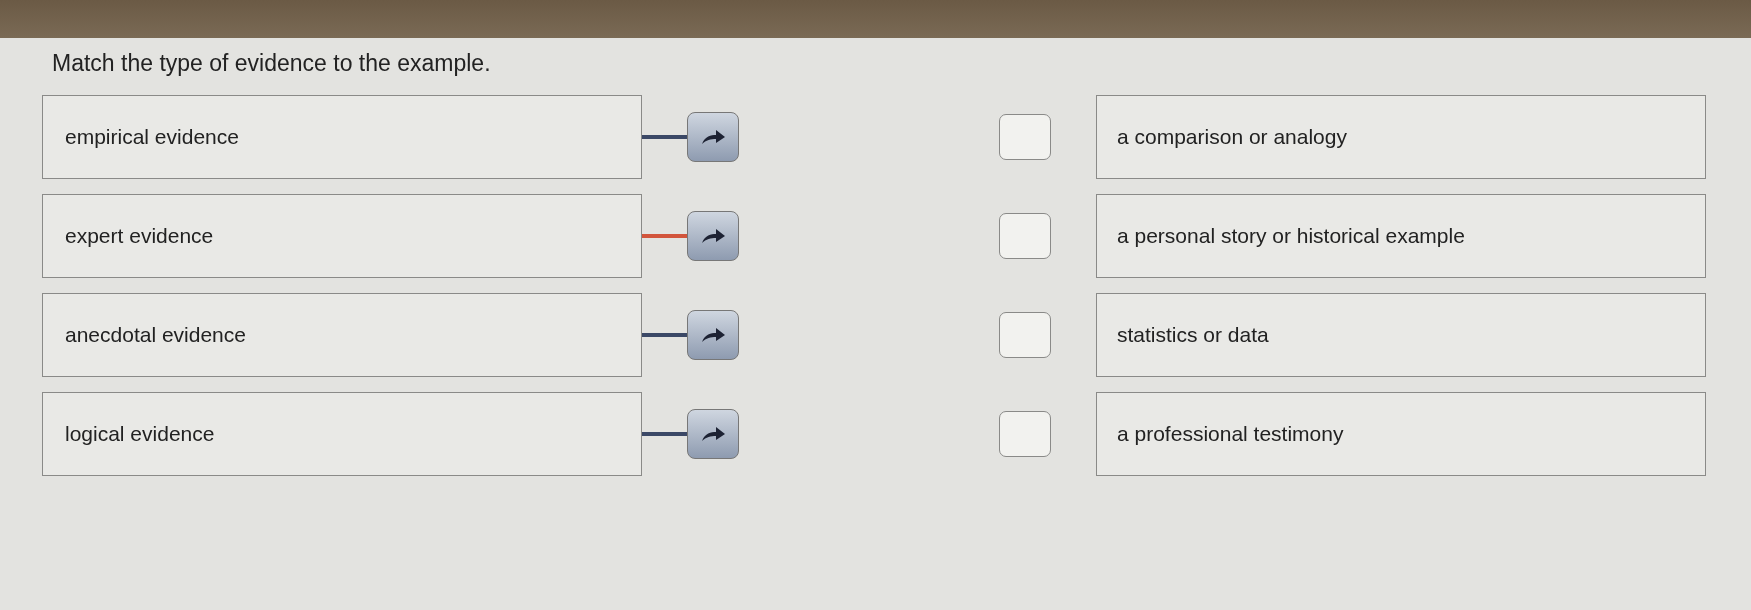 Image resolution: width=1751 pixels, height=610 pixels. I want to click on answer-box: a personal story or historical example, so click(1401, 235).